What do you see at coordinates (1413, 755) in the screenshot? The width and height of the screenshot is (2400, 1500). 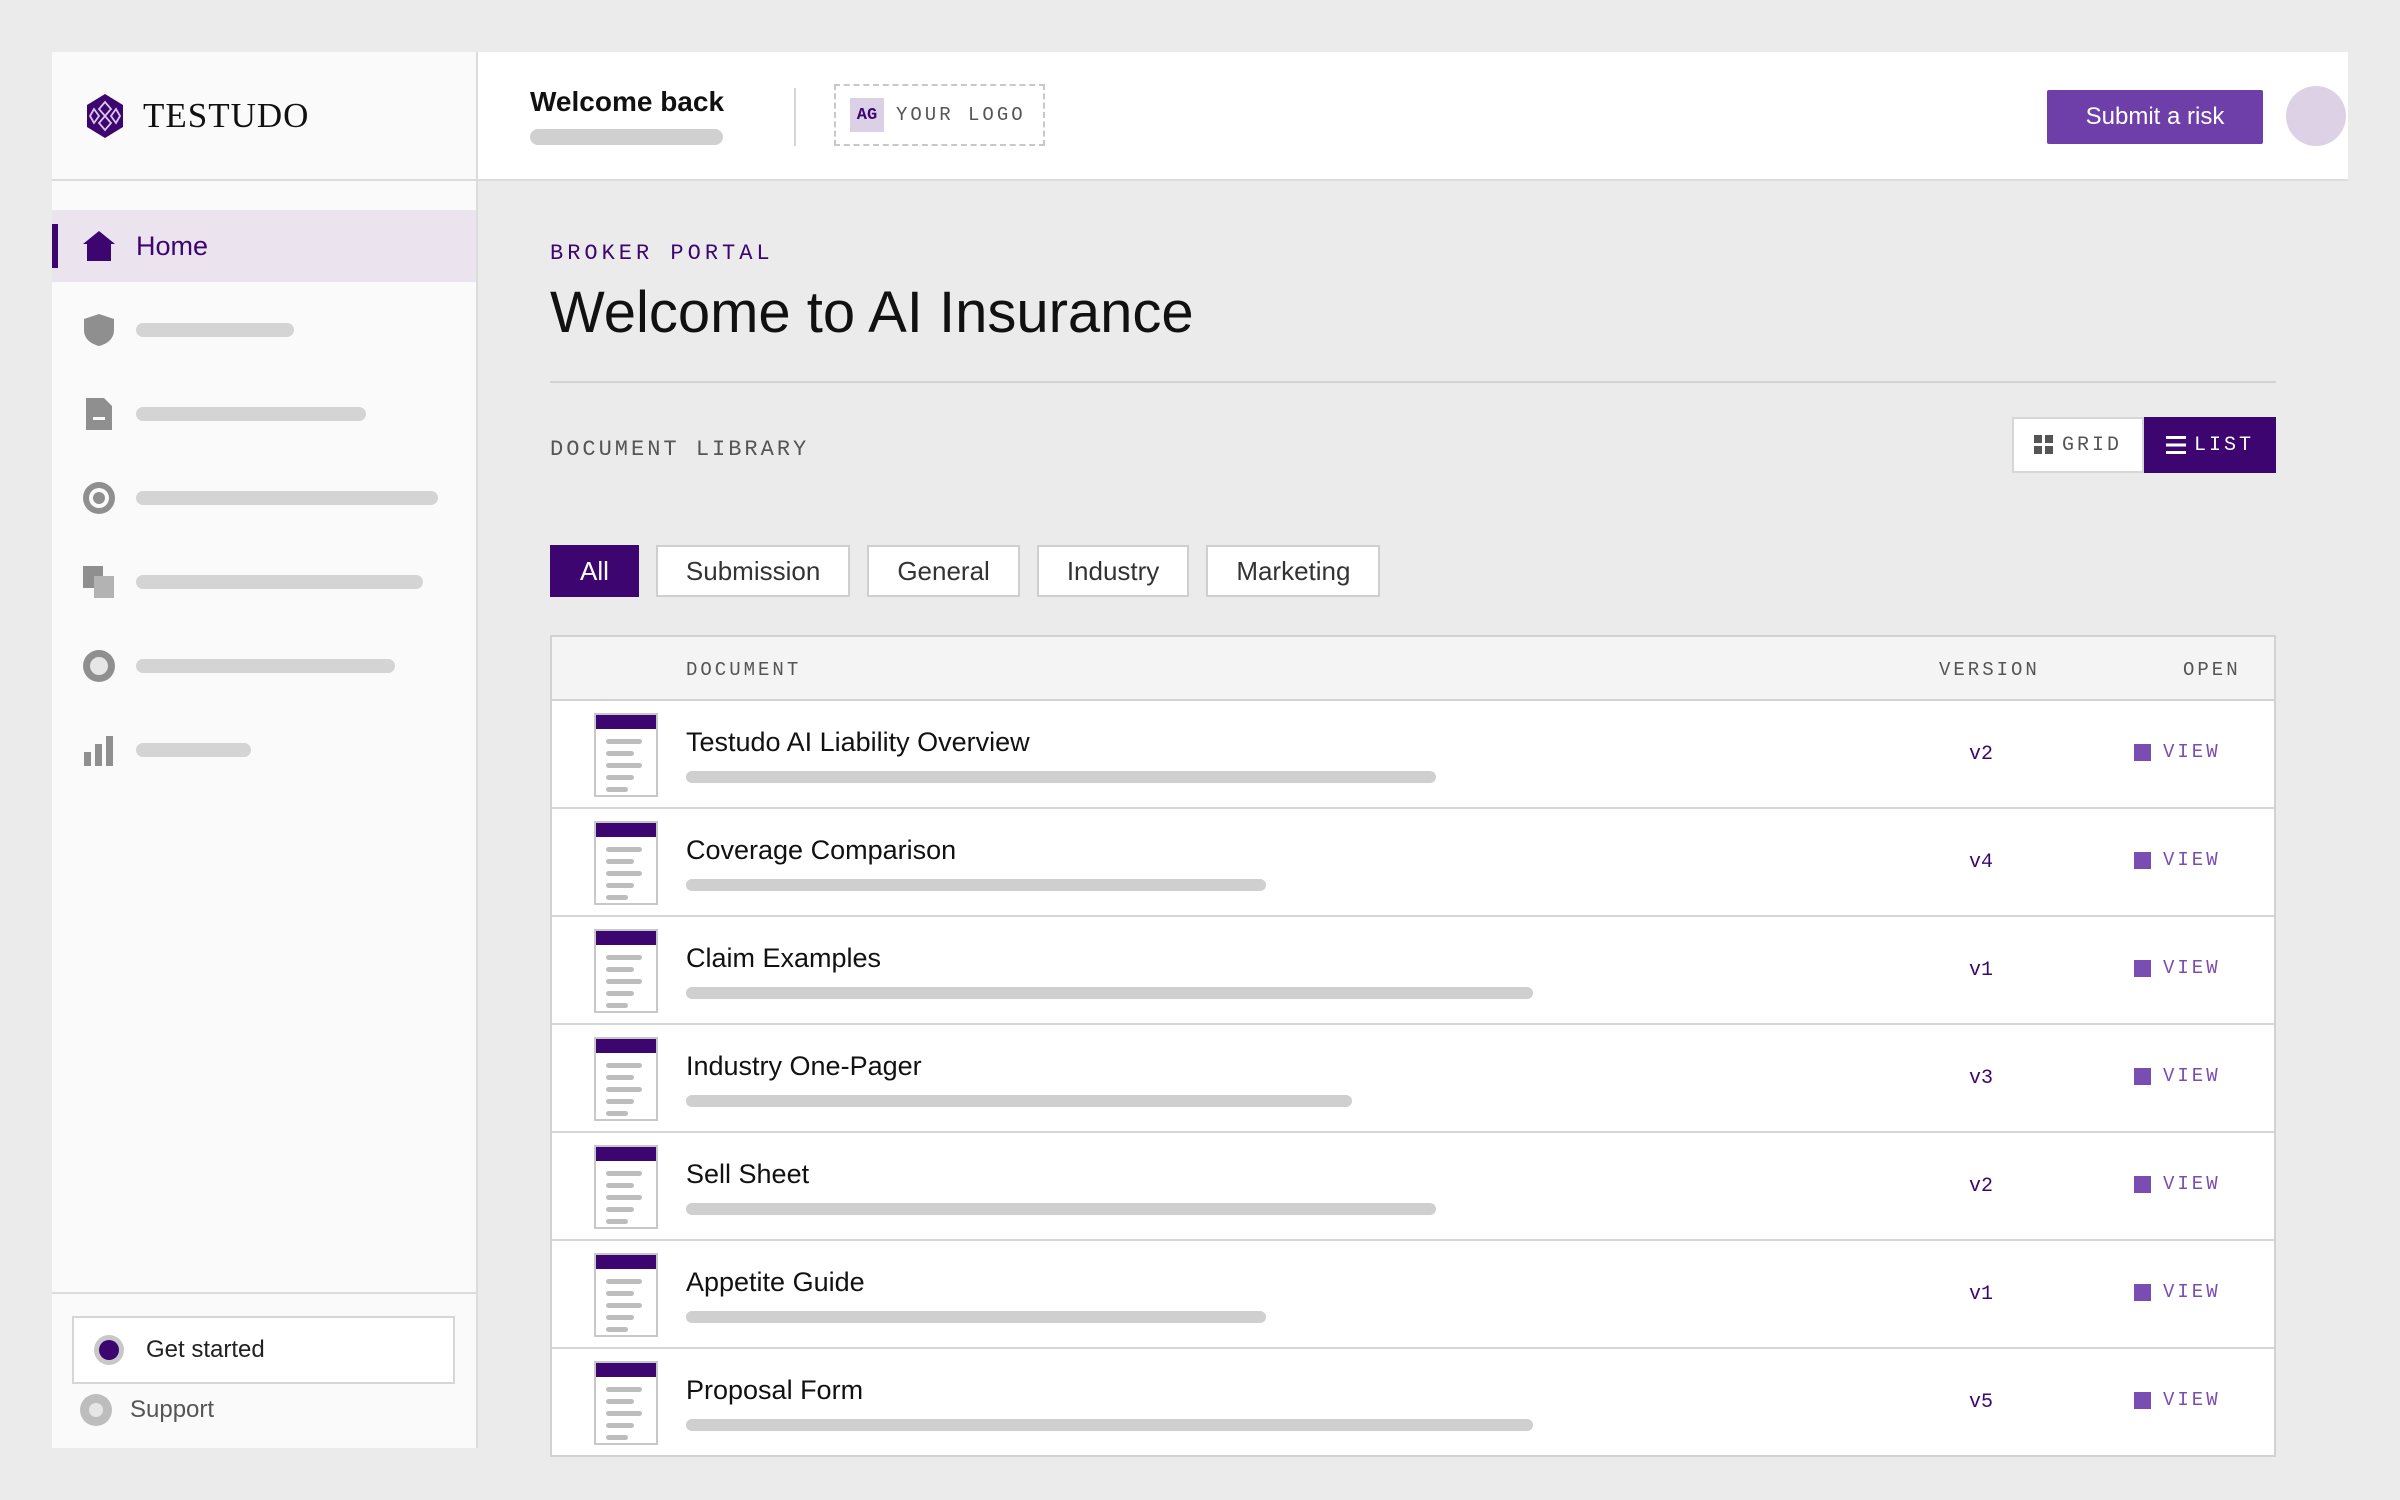 I see `table-row: Testudo AI Liability Overview v2 VIEW` at bounding box center [1413, 755].